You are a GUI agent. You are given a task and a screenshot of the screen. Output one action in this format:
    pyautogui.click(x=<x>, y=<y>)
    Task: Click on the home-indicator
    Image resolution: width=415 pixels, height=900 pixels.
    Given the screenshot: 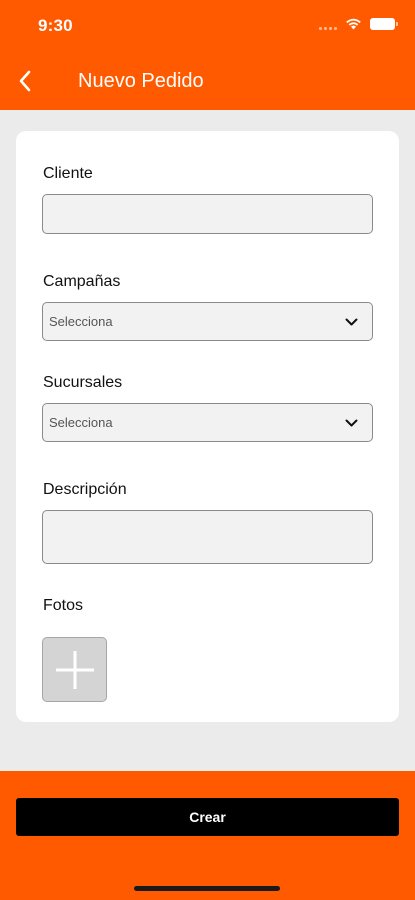 What is the action you would take?
    pyautogui.click(x=207, y=888)
    